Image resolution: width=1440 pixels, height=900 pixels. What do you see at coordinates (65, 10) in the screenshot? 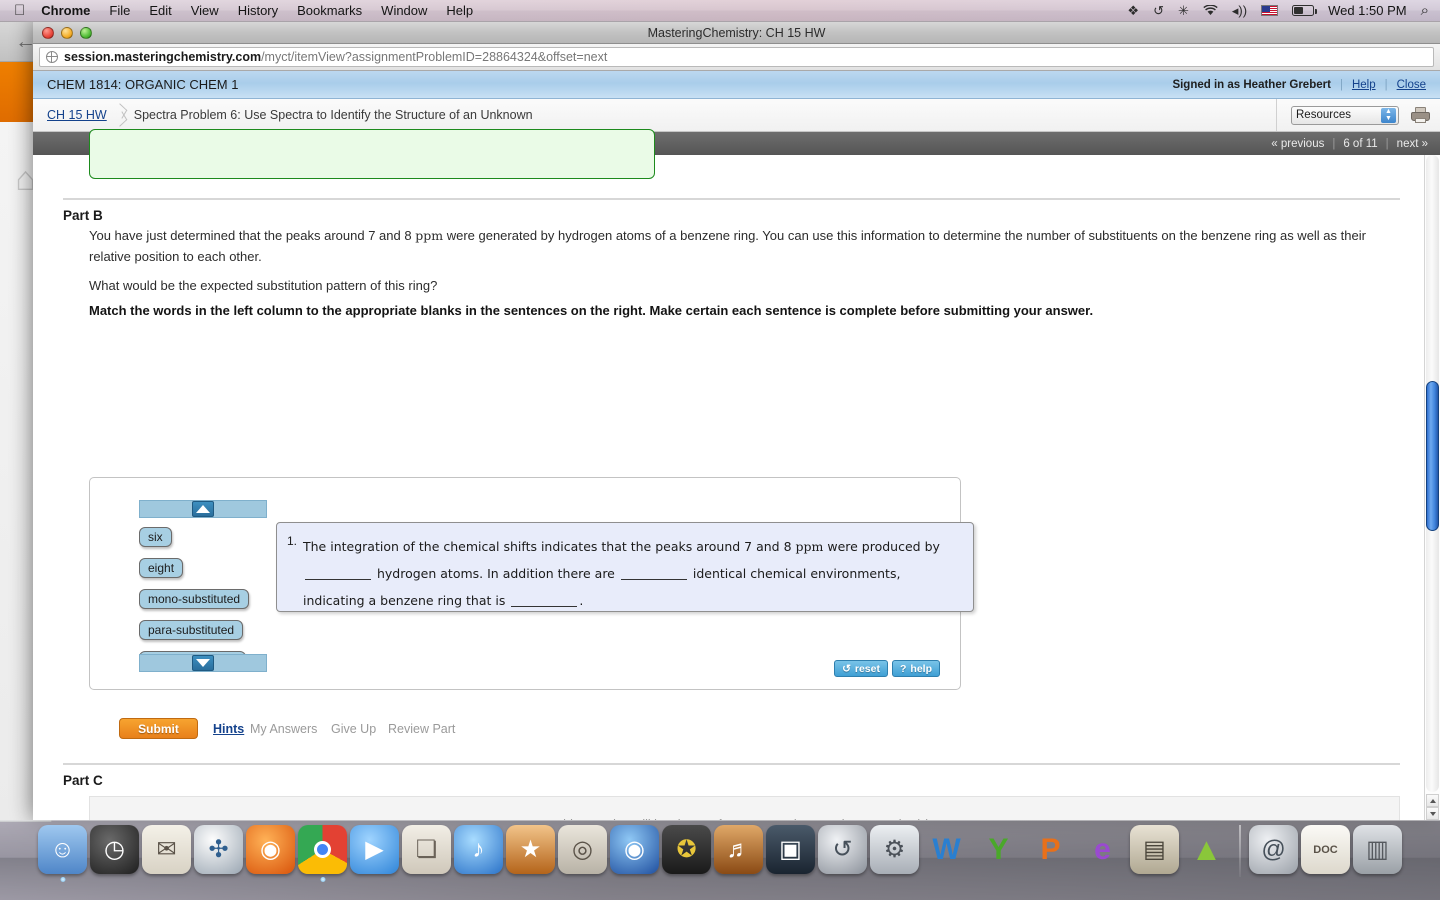
I see `menu-item-chrome: Chrome` at bounding box center [65, 10].